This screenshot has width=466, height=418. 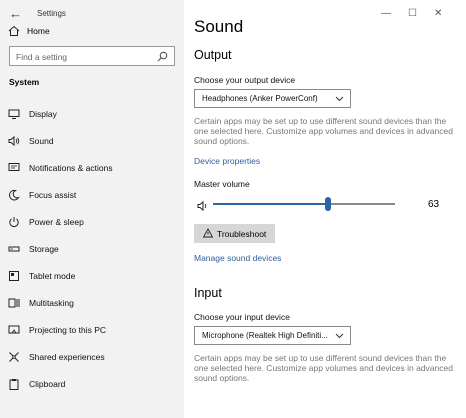 What do you see at coordinates (208, 233) in the screenshot?
I see `warning-icon` at bounding box center [208, 233].